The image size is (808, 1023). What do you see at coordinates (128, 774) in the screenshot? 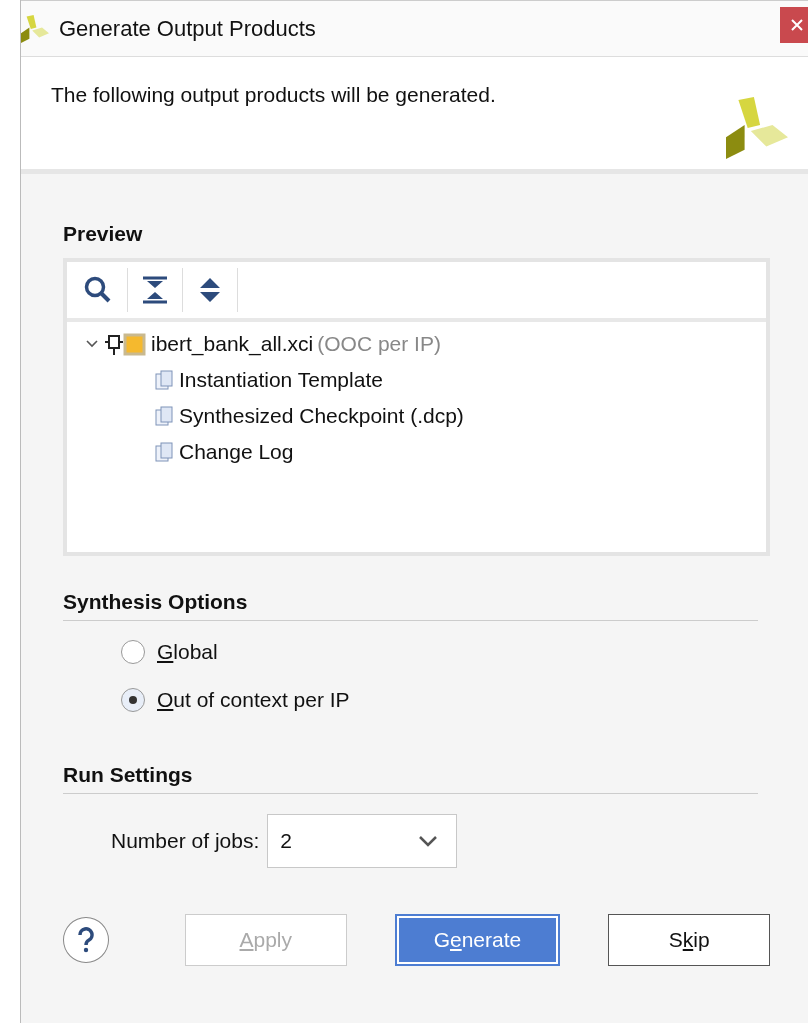
I see `section-title: Run Settings` at bounding box center [128, 774].